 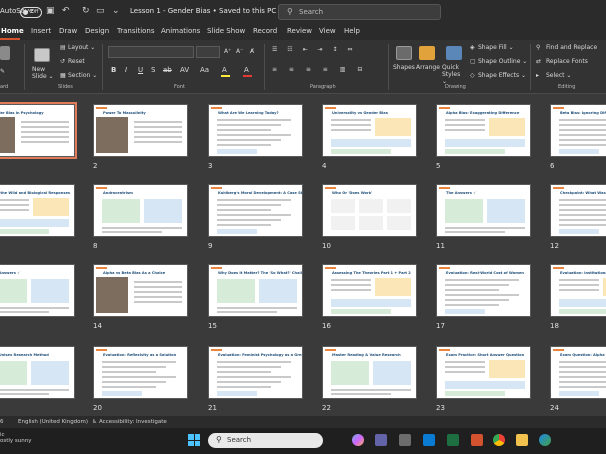 What do you see at coordinates (265, 440) in the screenshot?
I see `taskbar-search-input: ⚲ Search` at bounding box center [265, 440].